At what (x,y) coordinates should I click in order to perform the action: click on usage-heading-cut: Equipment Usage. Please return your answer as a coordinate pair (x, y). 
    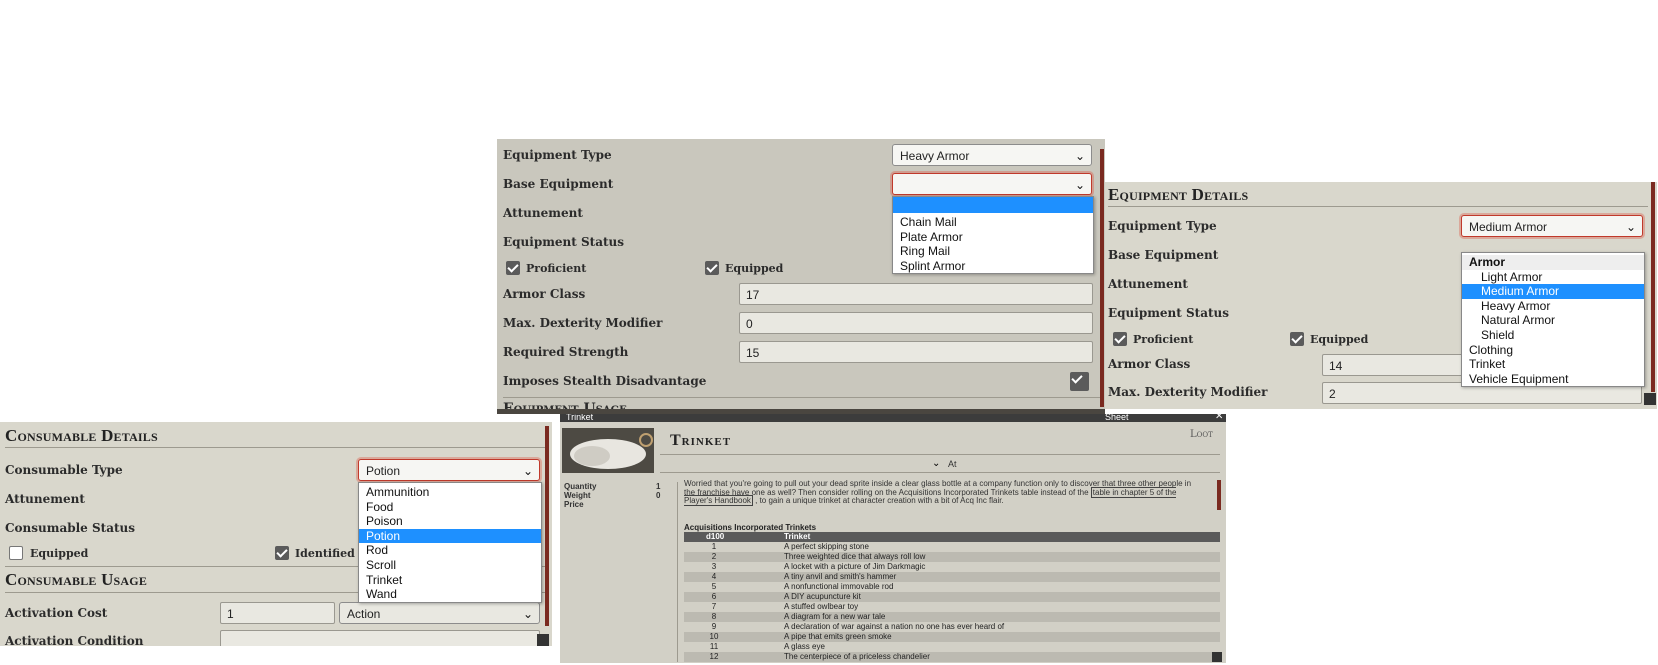
    Looking at the image, I should click on (565, 405).